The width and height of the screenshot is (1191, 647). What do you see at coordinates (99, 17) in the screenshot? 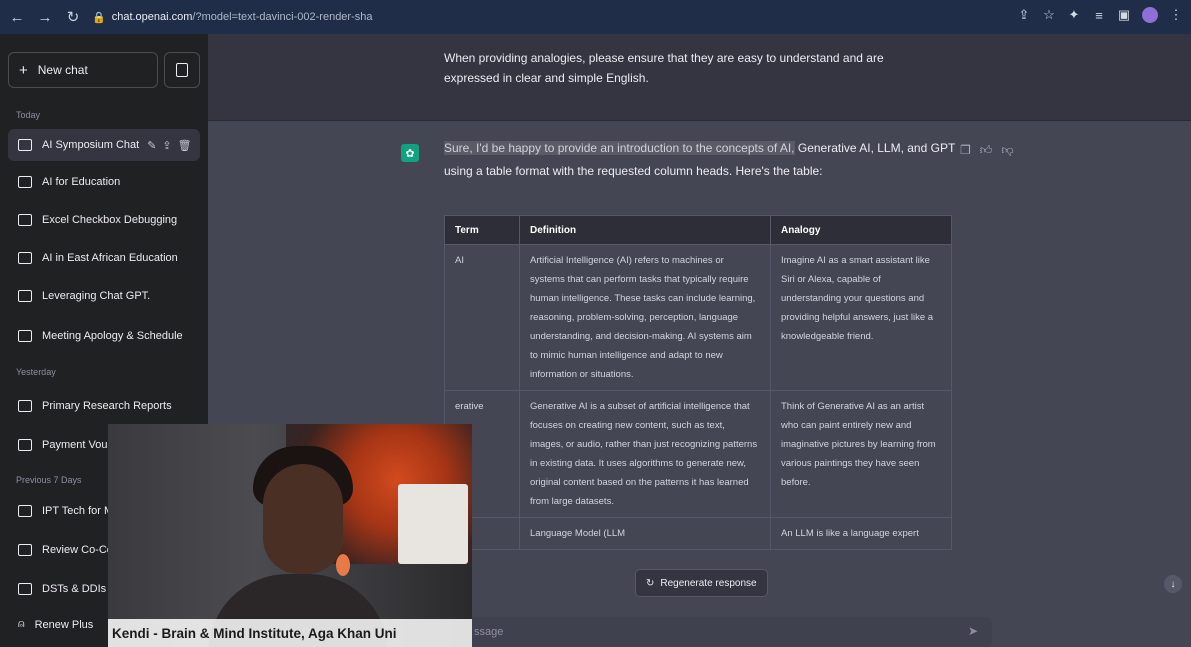
I see `lock-icon: 🔒` at bounding box center [99, 17].